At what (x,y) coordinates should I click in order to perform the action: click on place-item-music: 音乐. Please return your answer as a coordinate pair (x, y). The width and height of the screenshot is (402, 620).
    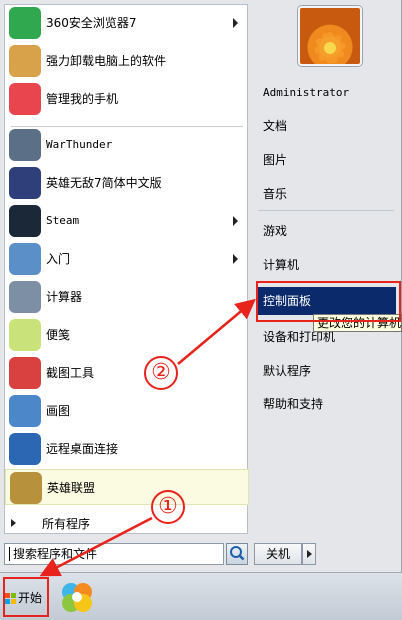
    Looking at the image, I should click on (326, 194).